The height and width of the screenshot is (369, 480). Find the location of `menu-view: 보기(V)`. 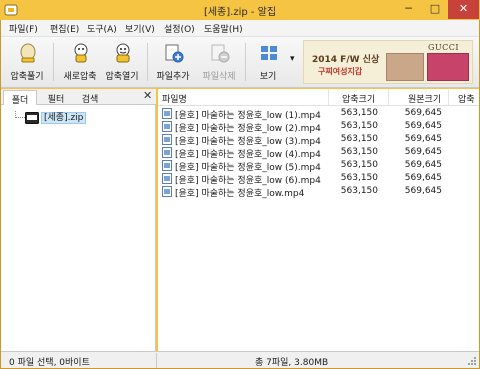

menu-view: 보기(V) is located at coordinates (140, 28).